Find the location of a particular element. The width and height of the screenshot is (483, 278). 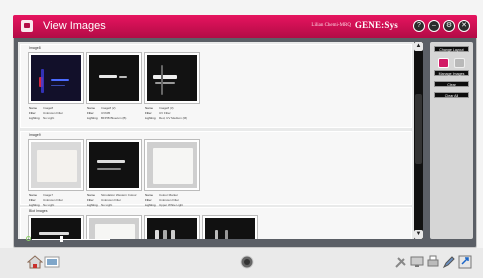

print-icon is located at coordinates (433, 262).